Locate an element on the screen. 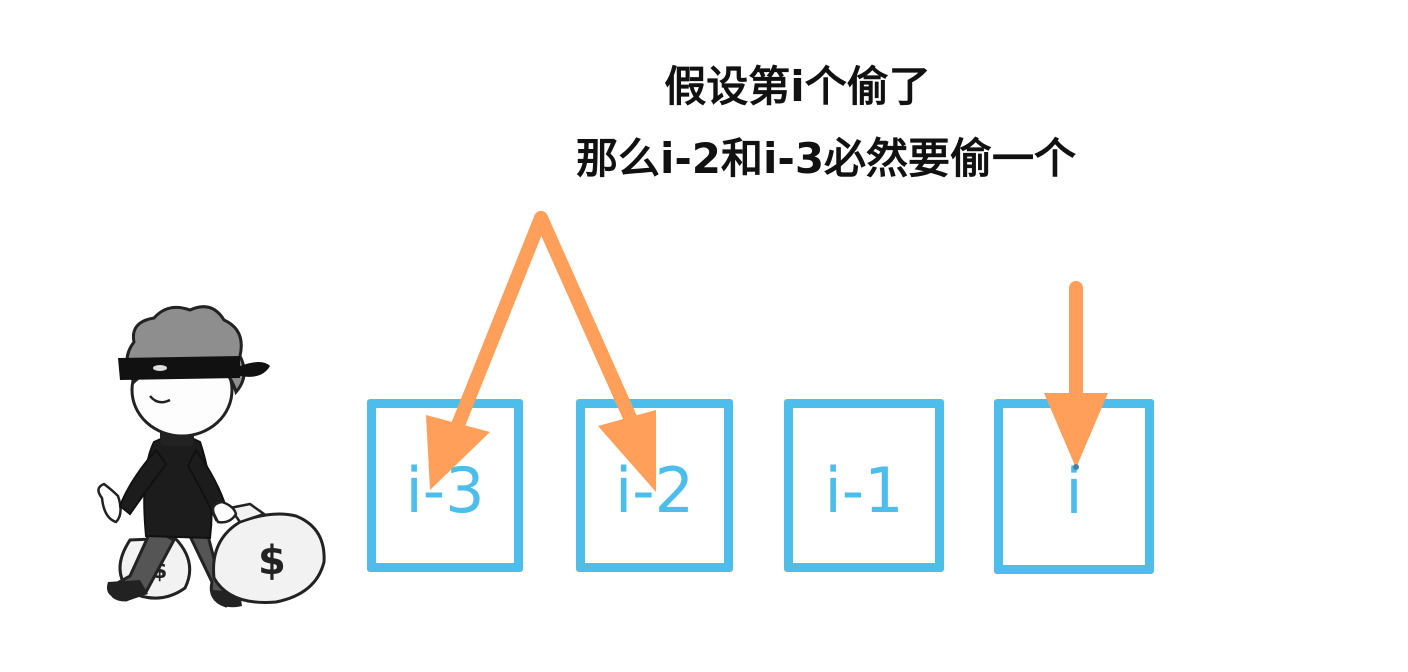 This screenshot has height=672, width=1408. arrow-to-i-3-head is located at coordinates (458, 452).